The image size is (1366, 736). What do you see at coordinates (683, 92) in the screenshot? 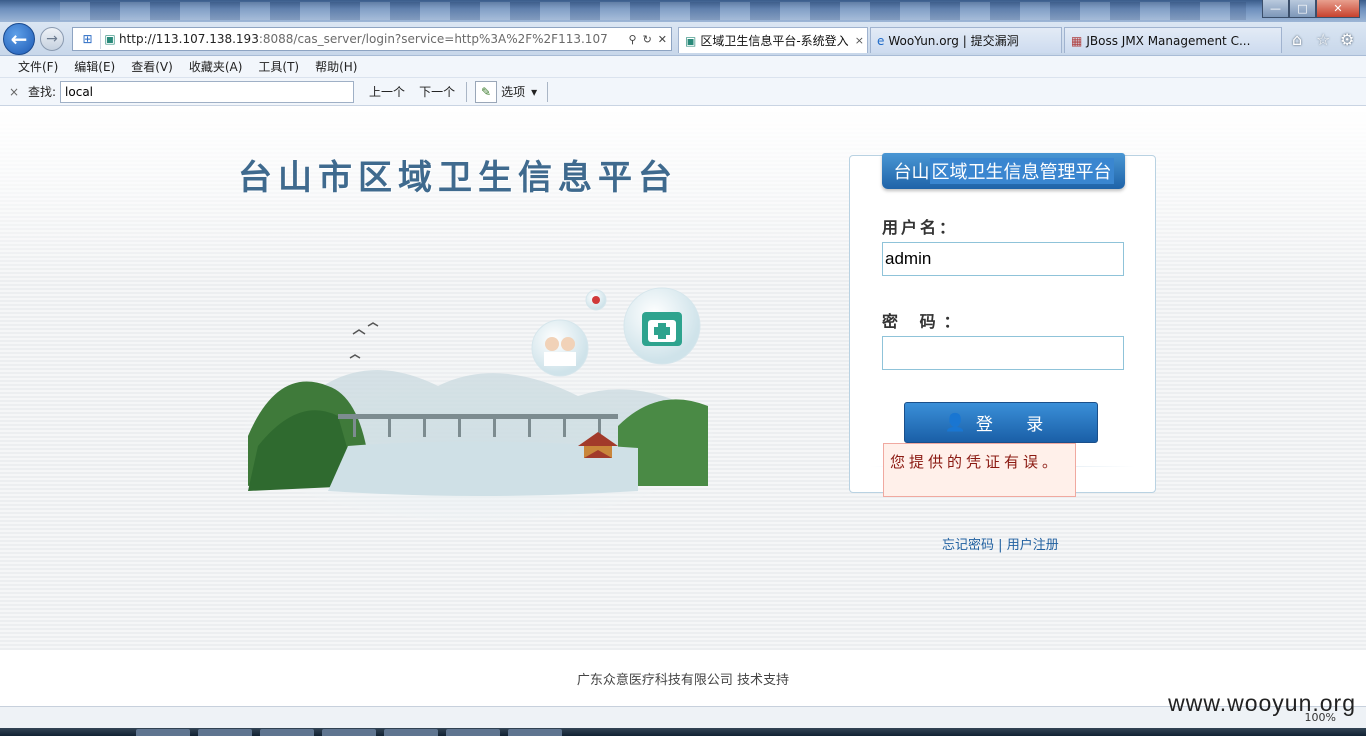
I see `find-bar: × 查找: 上一个 下一个 ✎ 选项 ▾` at bounding box center [683, 92].